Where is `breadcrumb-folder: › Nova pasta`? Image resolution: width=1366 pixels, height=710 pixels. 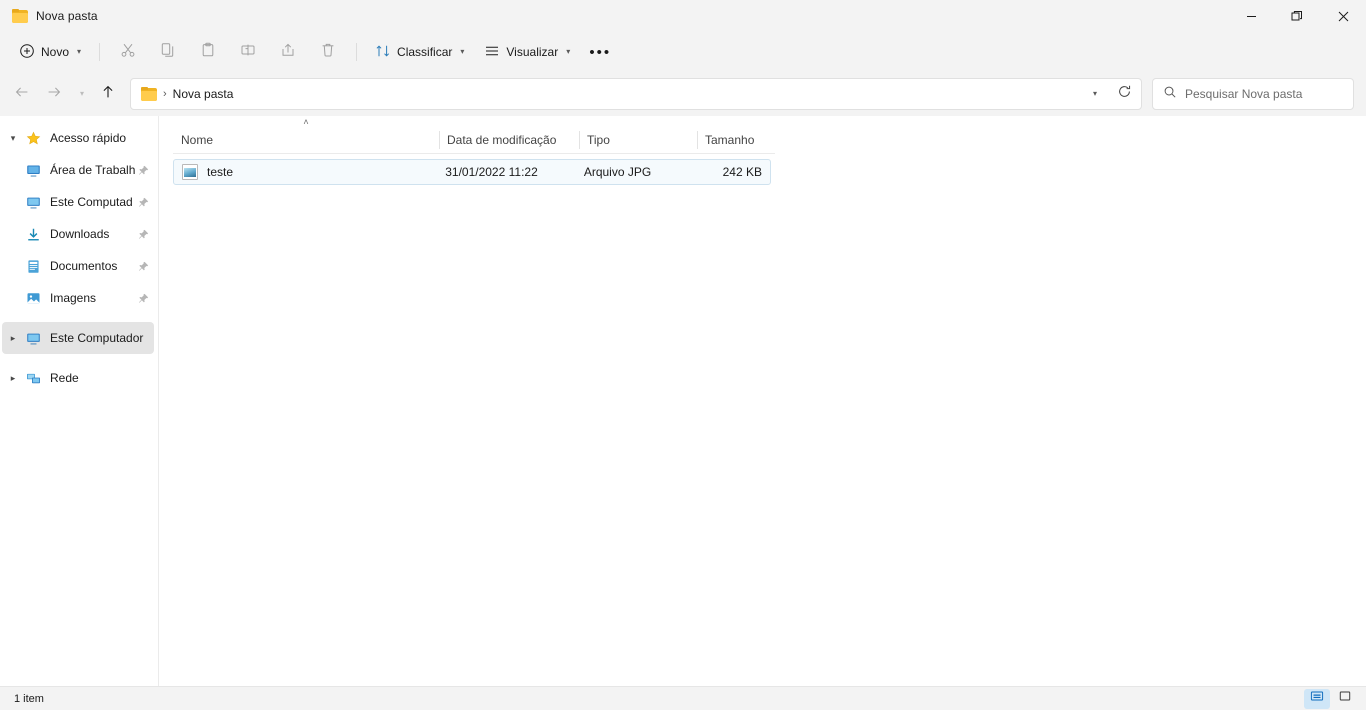
breadcrumb-folder: › Nova pasta is located at coordinates (189, 94).